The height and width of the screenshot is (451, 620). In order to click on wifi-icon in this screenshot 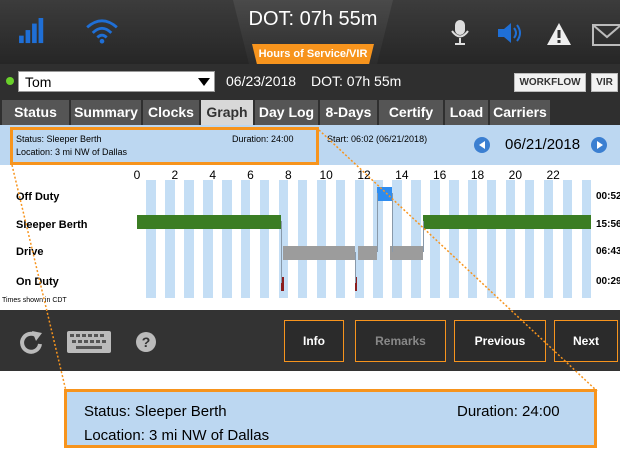, I will do `click(102, 31)`.